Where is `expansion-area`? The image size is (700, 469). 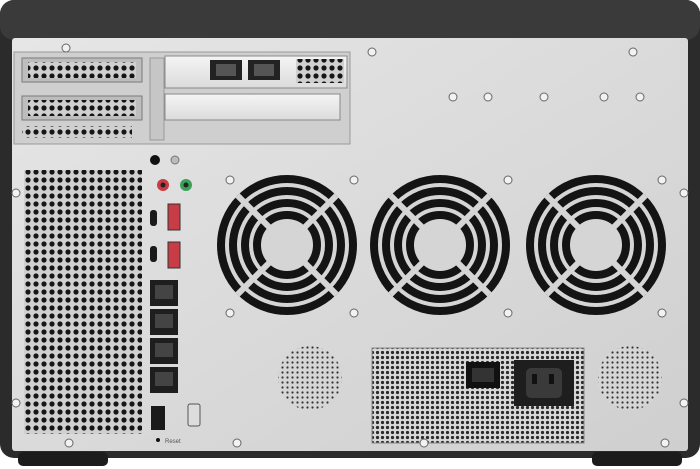 expansion-area is located at coordinates (182, 98).